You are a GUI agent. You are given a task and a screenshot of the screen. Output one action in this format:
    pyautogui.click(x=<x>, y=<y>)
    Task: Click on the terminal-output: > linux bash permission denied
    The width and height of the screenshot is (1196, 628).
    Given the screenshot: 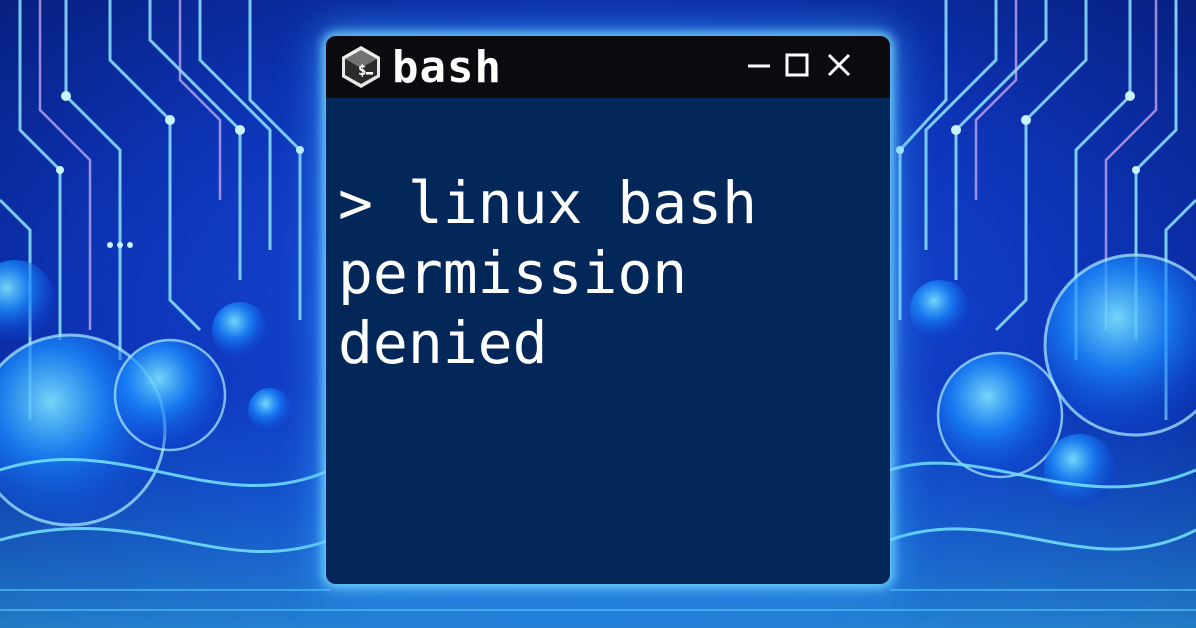 What is the action you would take?
    pyautogui.click(x=565, y=273)
    